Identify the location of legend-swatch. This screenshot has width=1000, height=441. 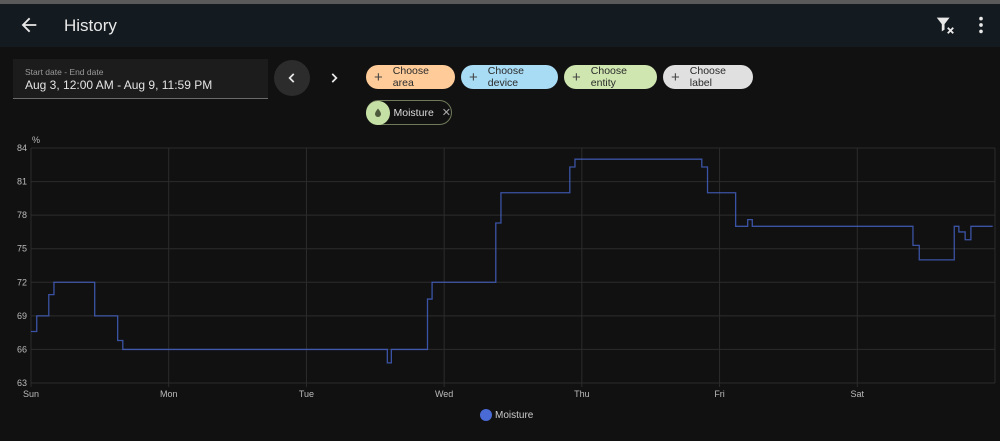
(486, 415).